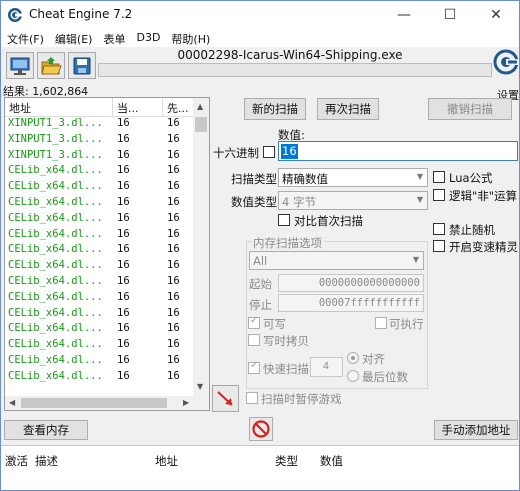  What do you see at coordinates (351, 303) in the screenshot?
I see `stop-address-field: 00007fffffffffff` at bounding box center [351, 303].